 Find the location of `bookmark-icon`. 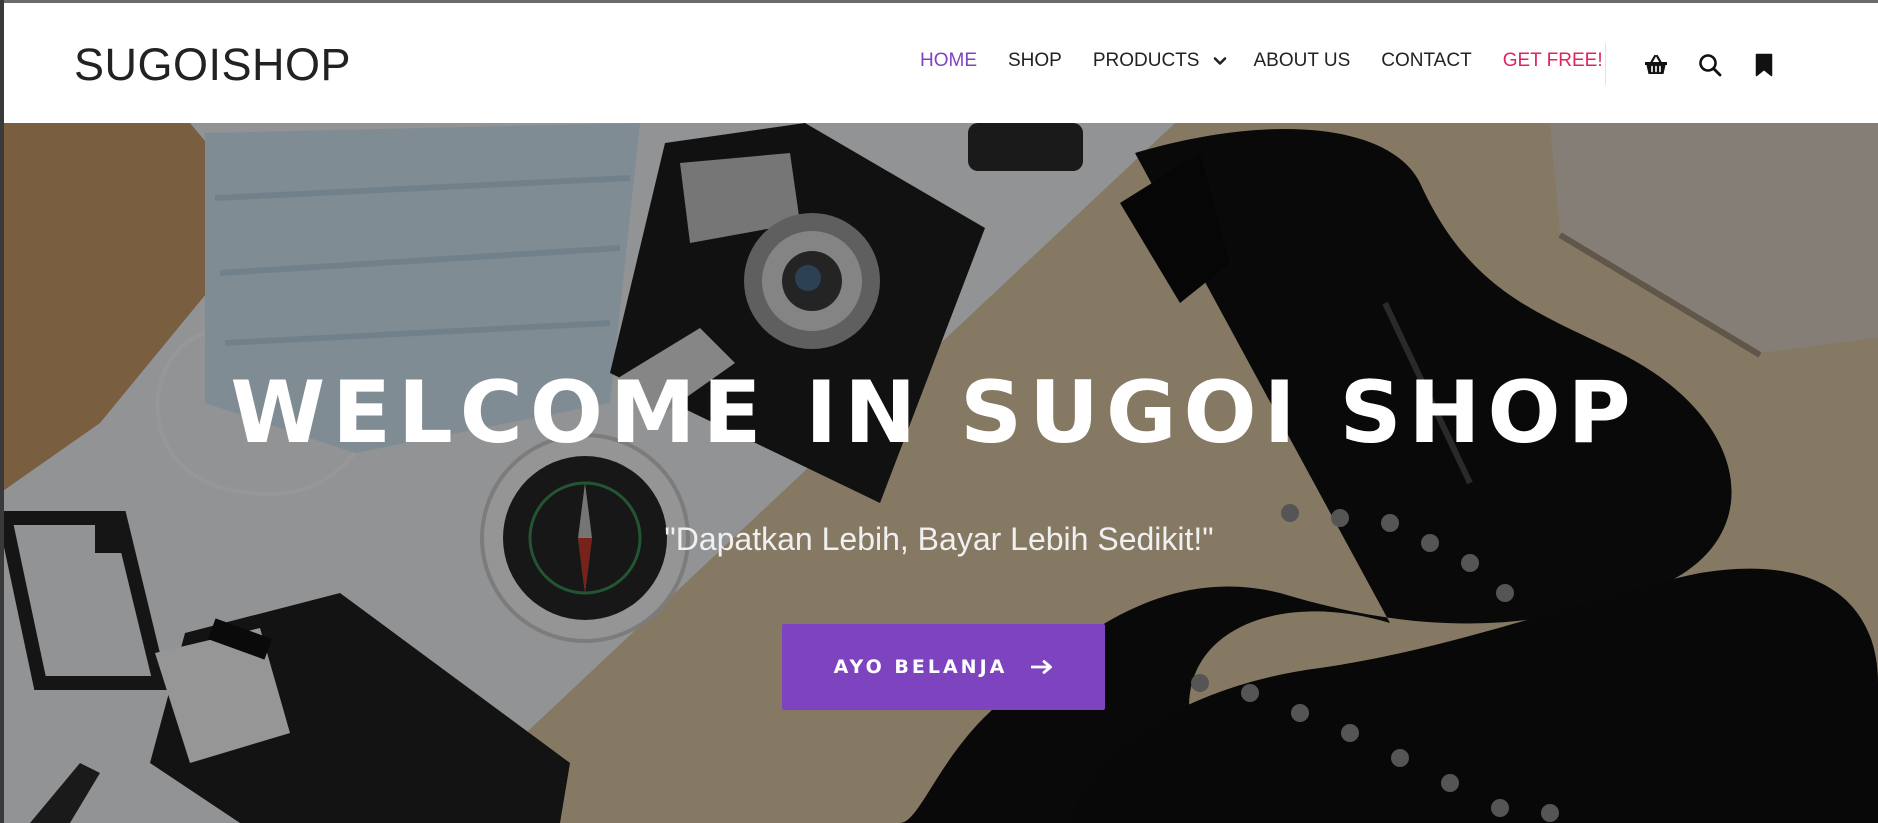

bookmark-icon is located at coordinates (1764, 65).